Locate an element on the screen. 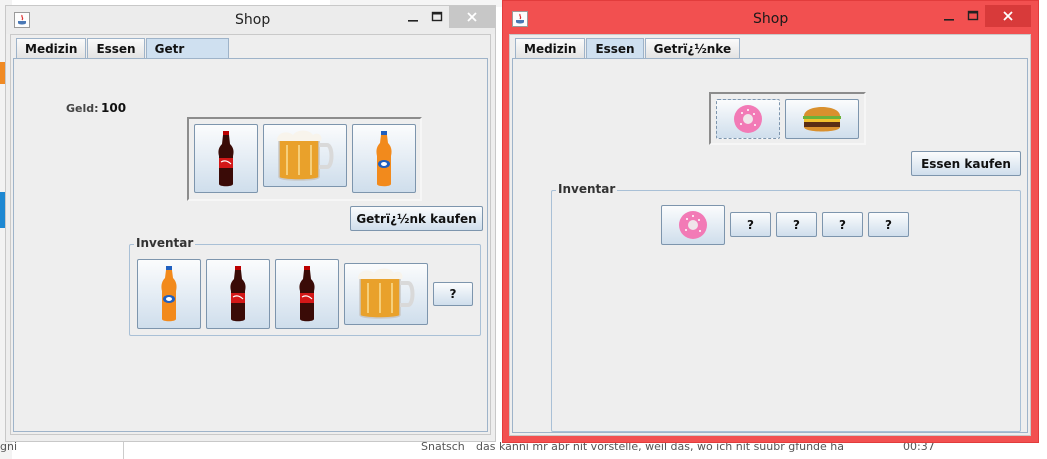 The width and height of the screenshot is (1047, 459). product-donut-button is located at coordinates (748, 119).